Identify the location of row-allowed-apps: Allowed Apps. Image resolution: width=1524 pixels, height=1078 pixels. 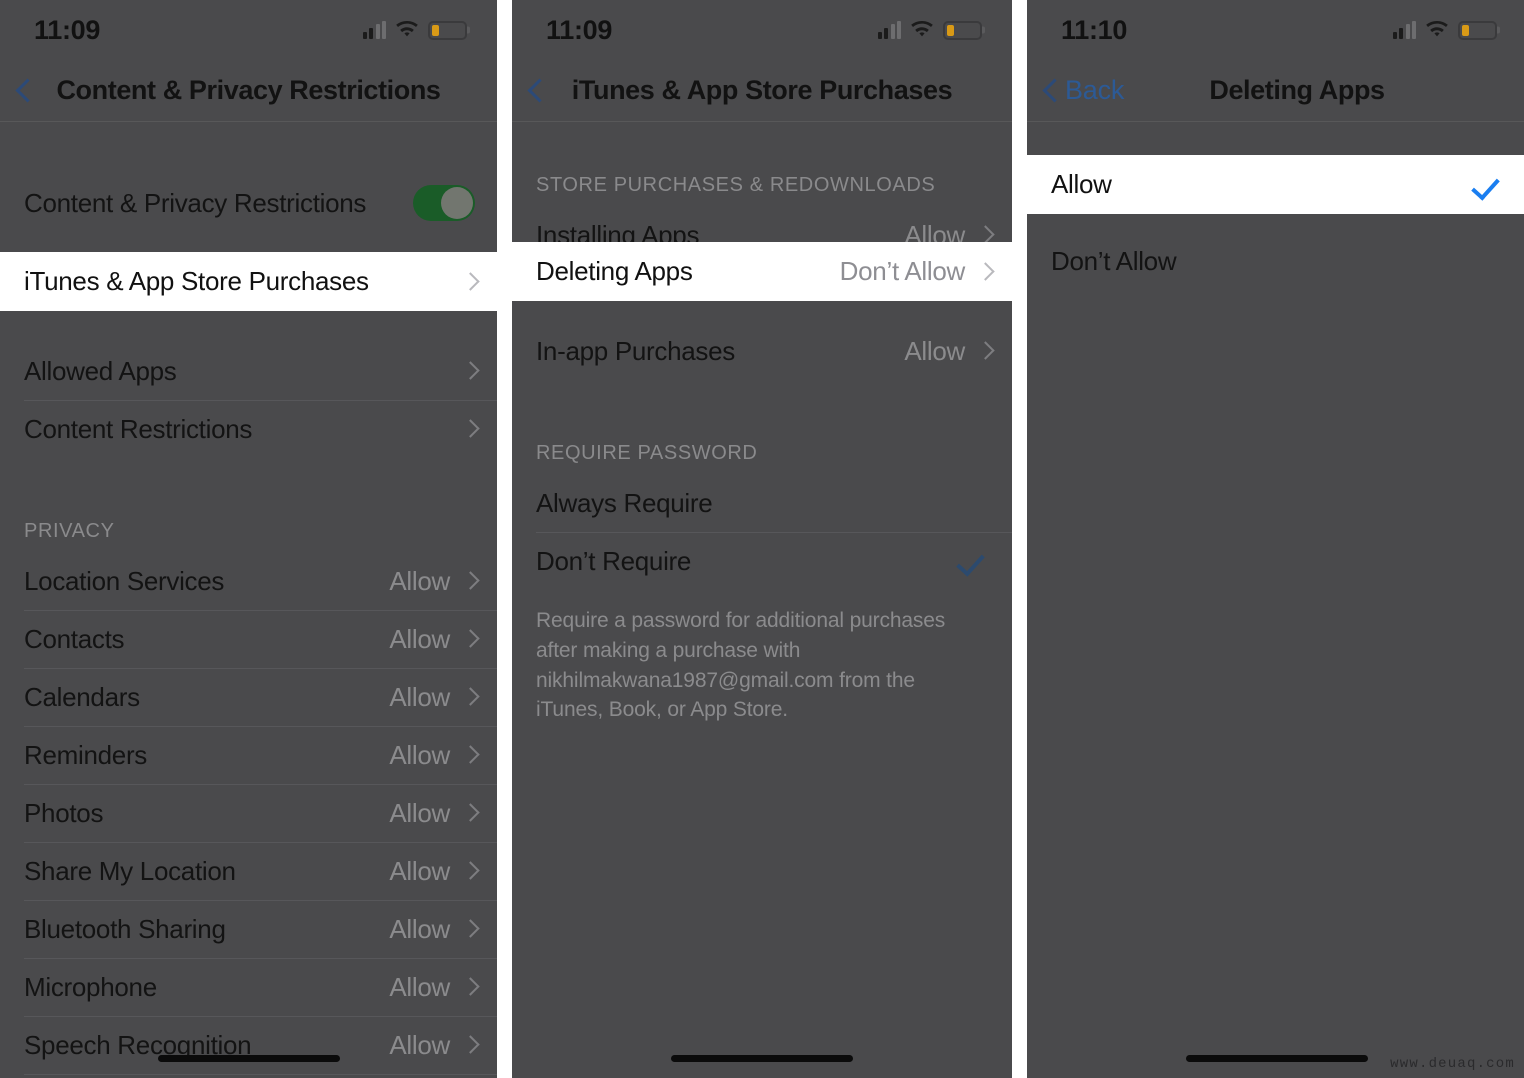
(248, 371).